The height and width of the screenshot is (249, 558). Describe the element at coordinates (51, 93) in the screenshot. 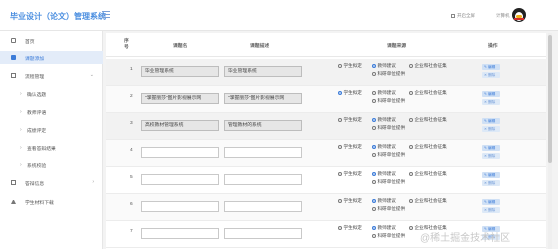

I see `sidebar-item-confirm-topic: › 确认选题` at that location.